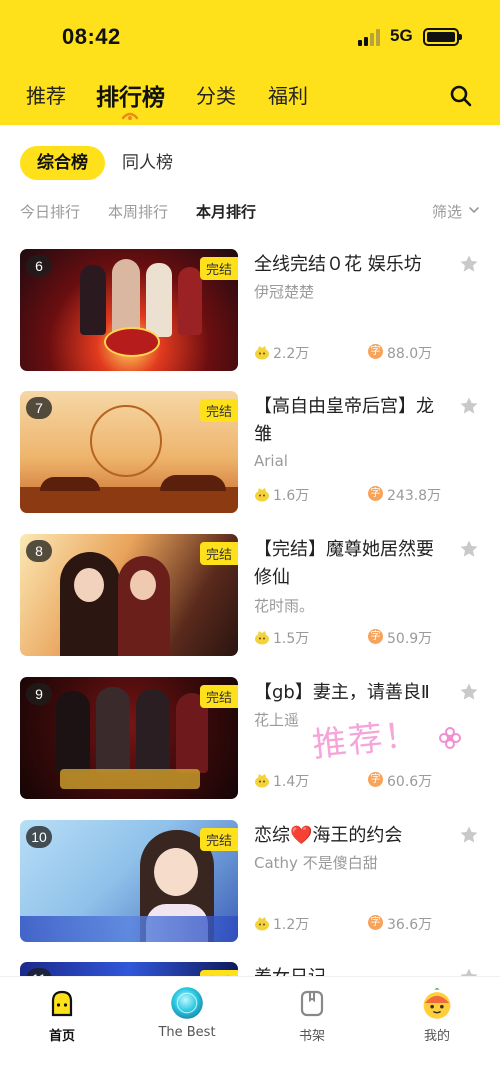 The image size is (500, 1067). I want to click on period-today: 今日排行, so click(50, 211).